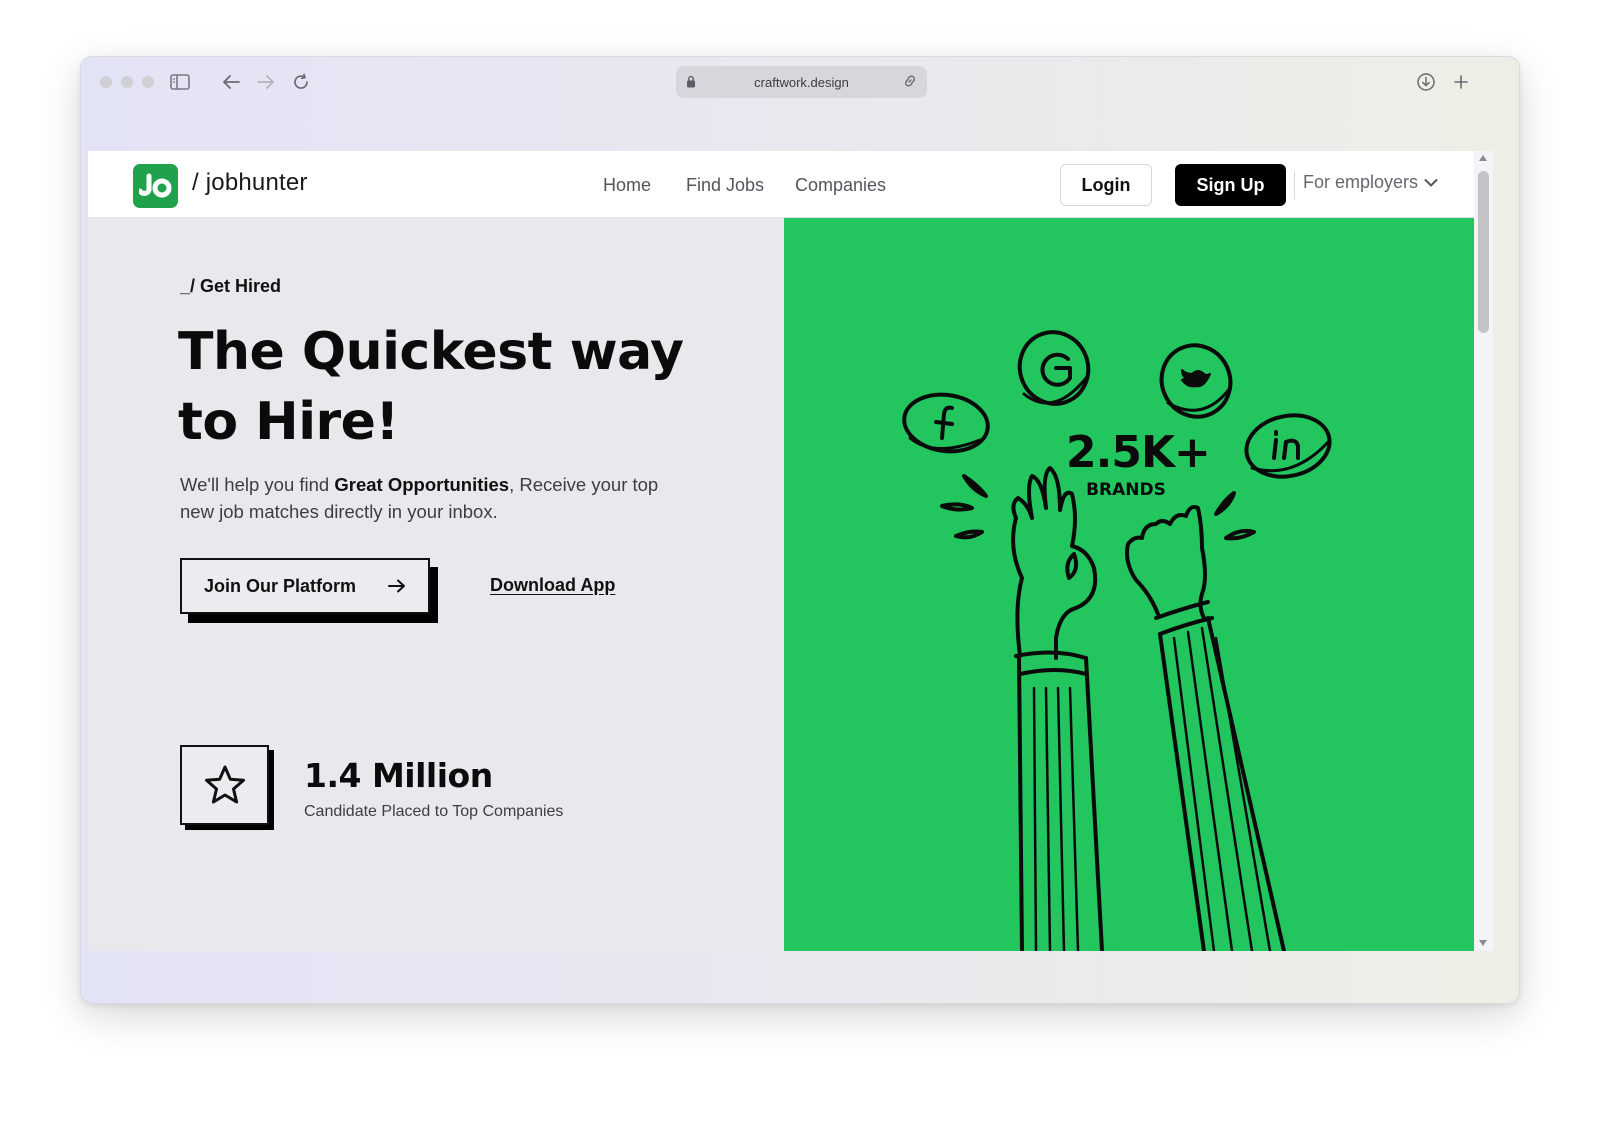 The width and height of the screenshot is (1600, 1131). Describe the element at coordinates (1483, 943) in the screenshot. I see `scroll-down-arrow-icon` at that location.